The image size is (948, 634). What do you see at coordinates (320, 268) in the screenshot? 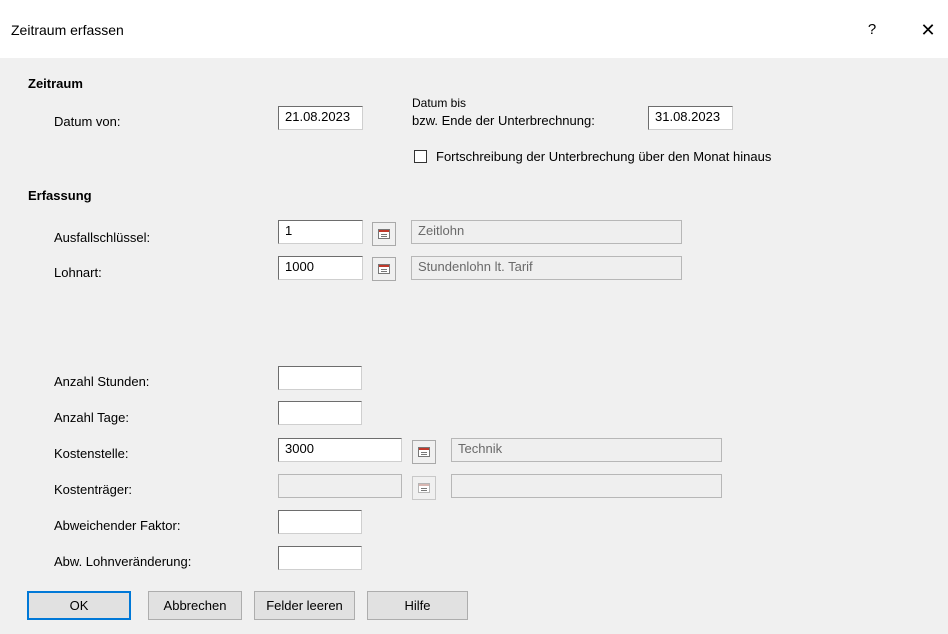
I see `lohnart-field: 1000` at bounding box center [320, 268].